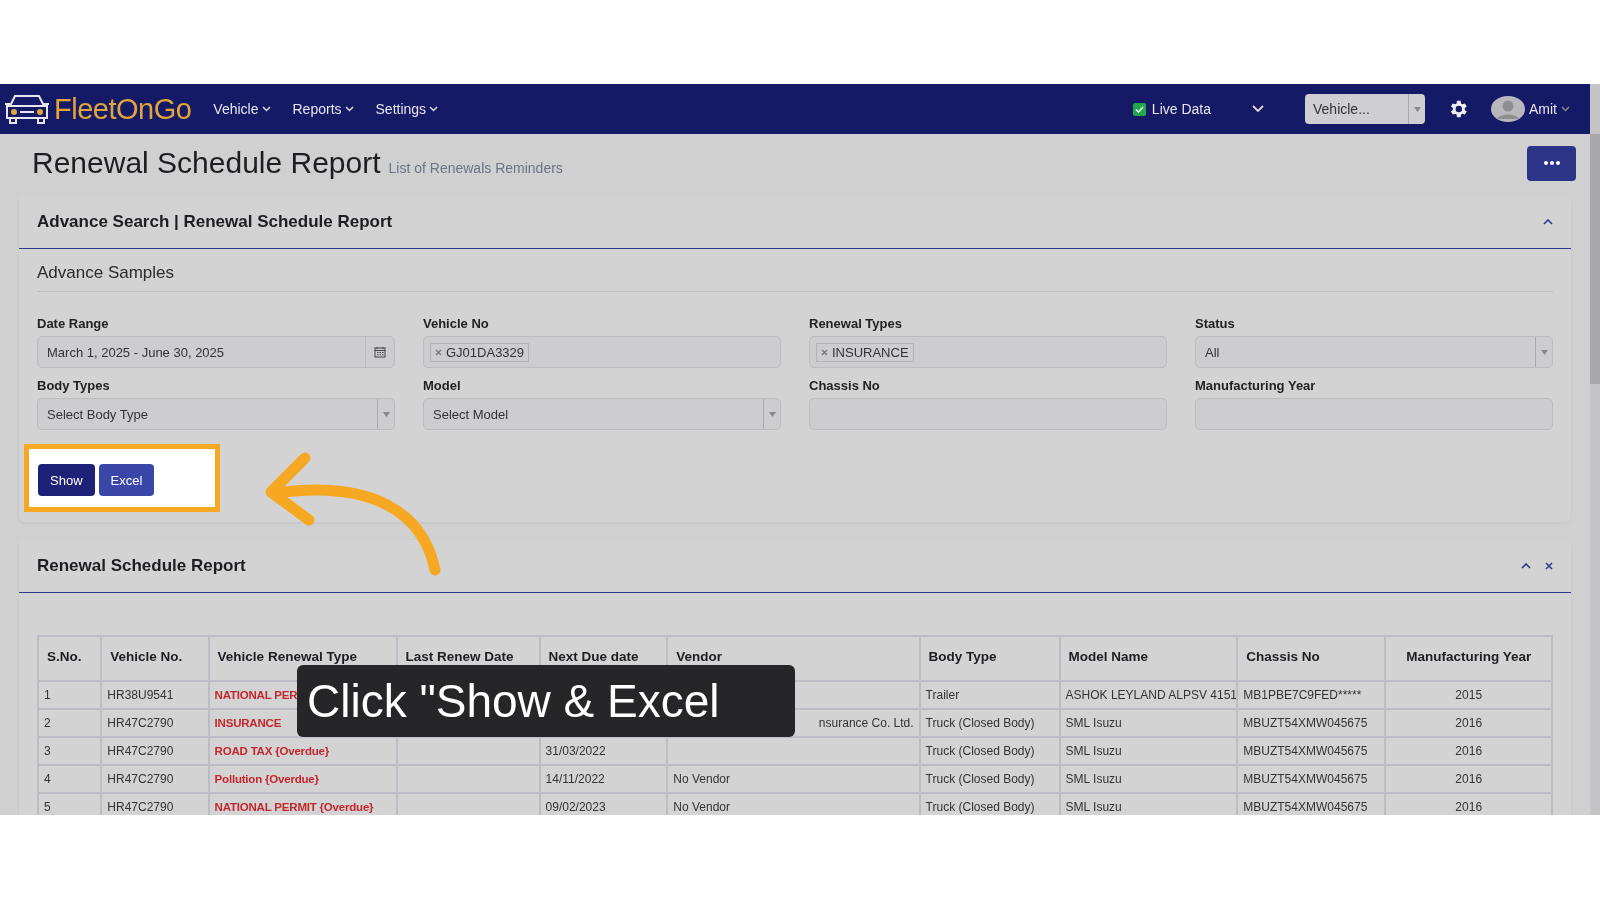 Image resolution: width=1600 pixels, height=900 pixels. Describe the element at coordinates (323, 109) in the screenshot. I see `nav-menu: Reports` at that location.